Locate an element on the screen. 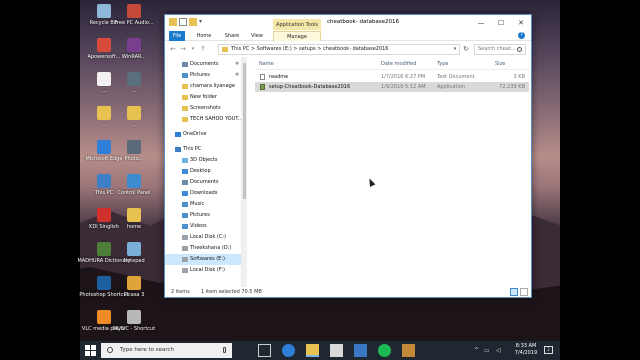  maximize-button: ☐ is located at coordinates (501, 23).